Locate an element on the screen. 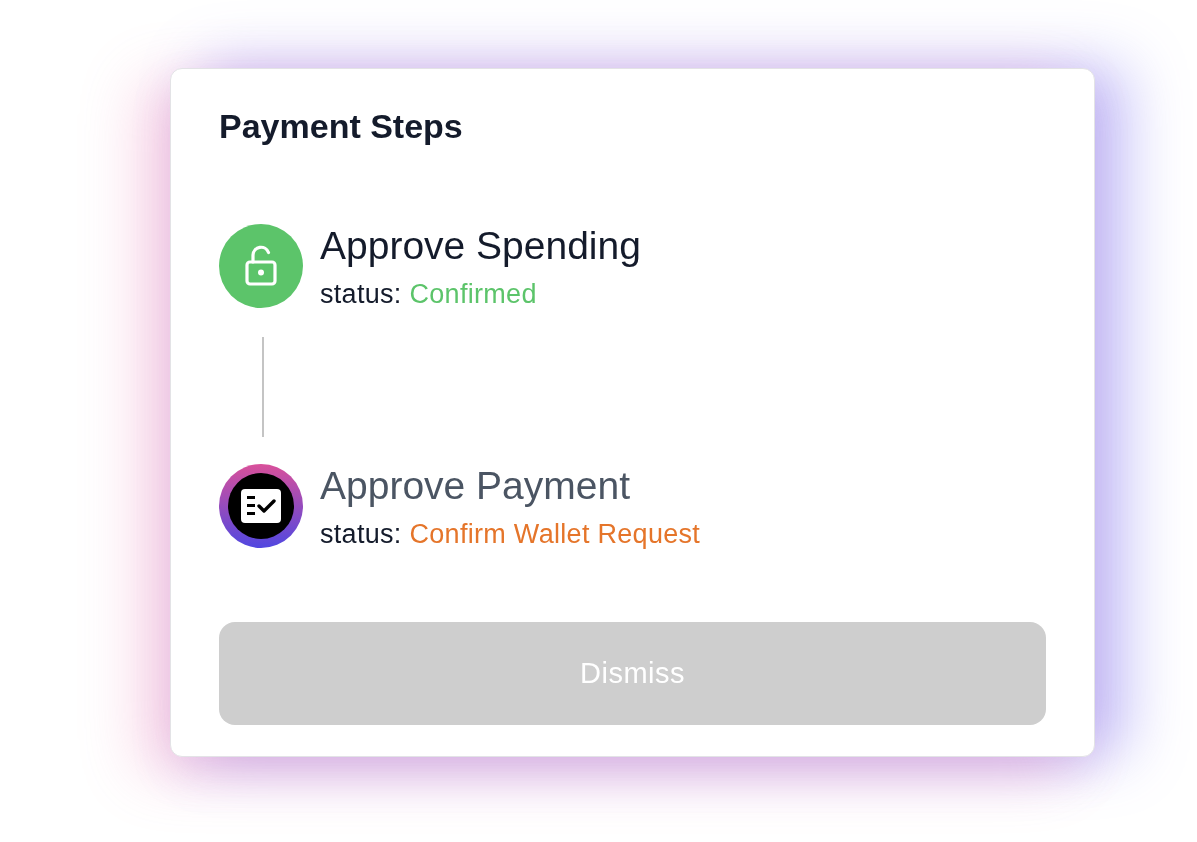 The width and height of the screenshot is (1197, 842). step-title: Approve Payment is located at coordinates (475, 486).